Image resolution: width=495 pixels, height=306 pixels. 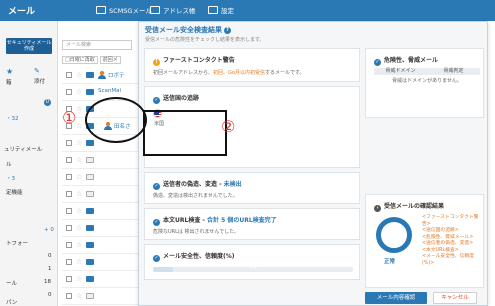 What do you see at coordinates (69, 117) in the screenshot?
I see `annotation-number-1: ①` at bounding box center [69, 117].